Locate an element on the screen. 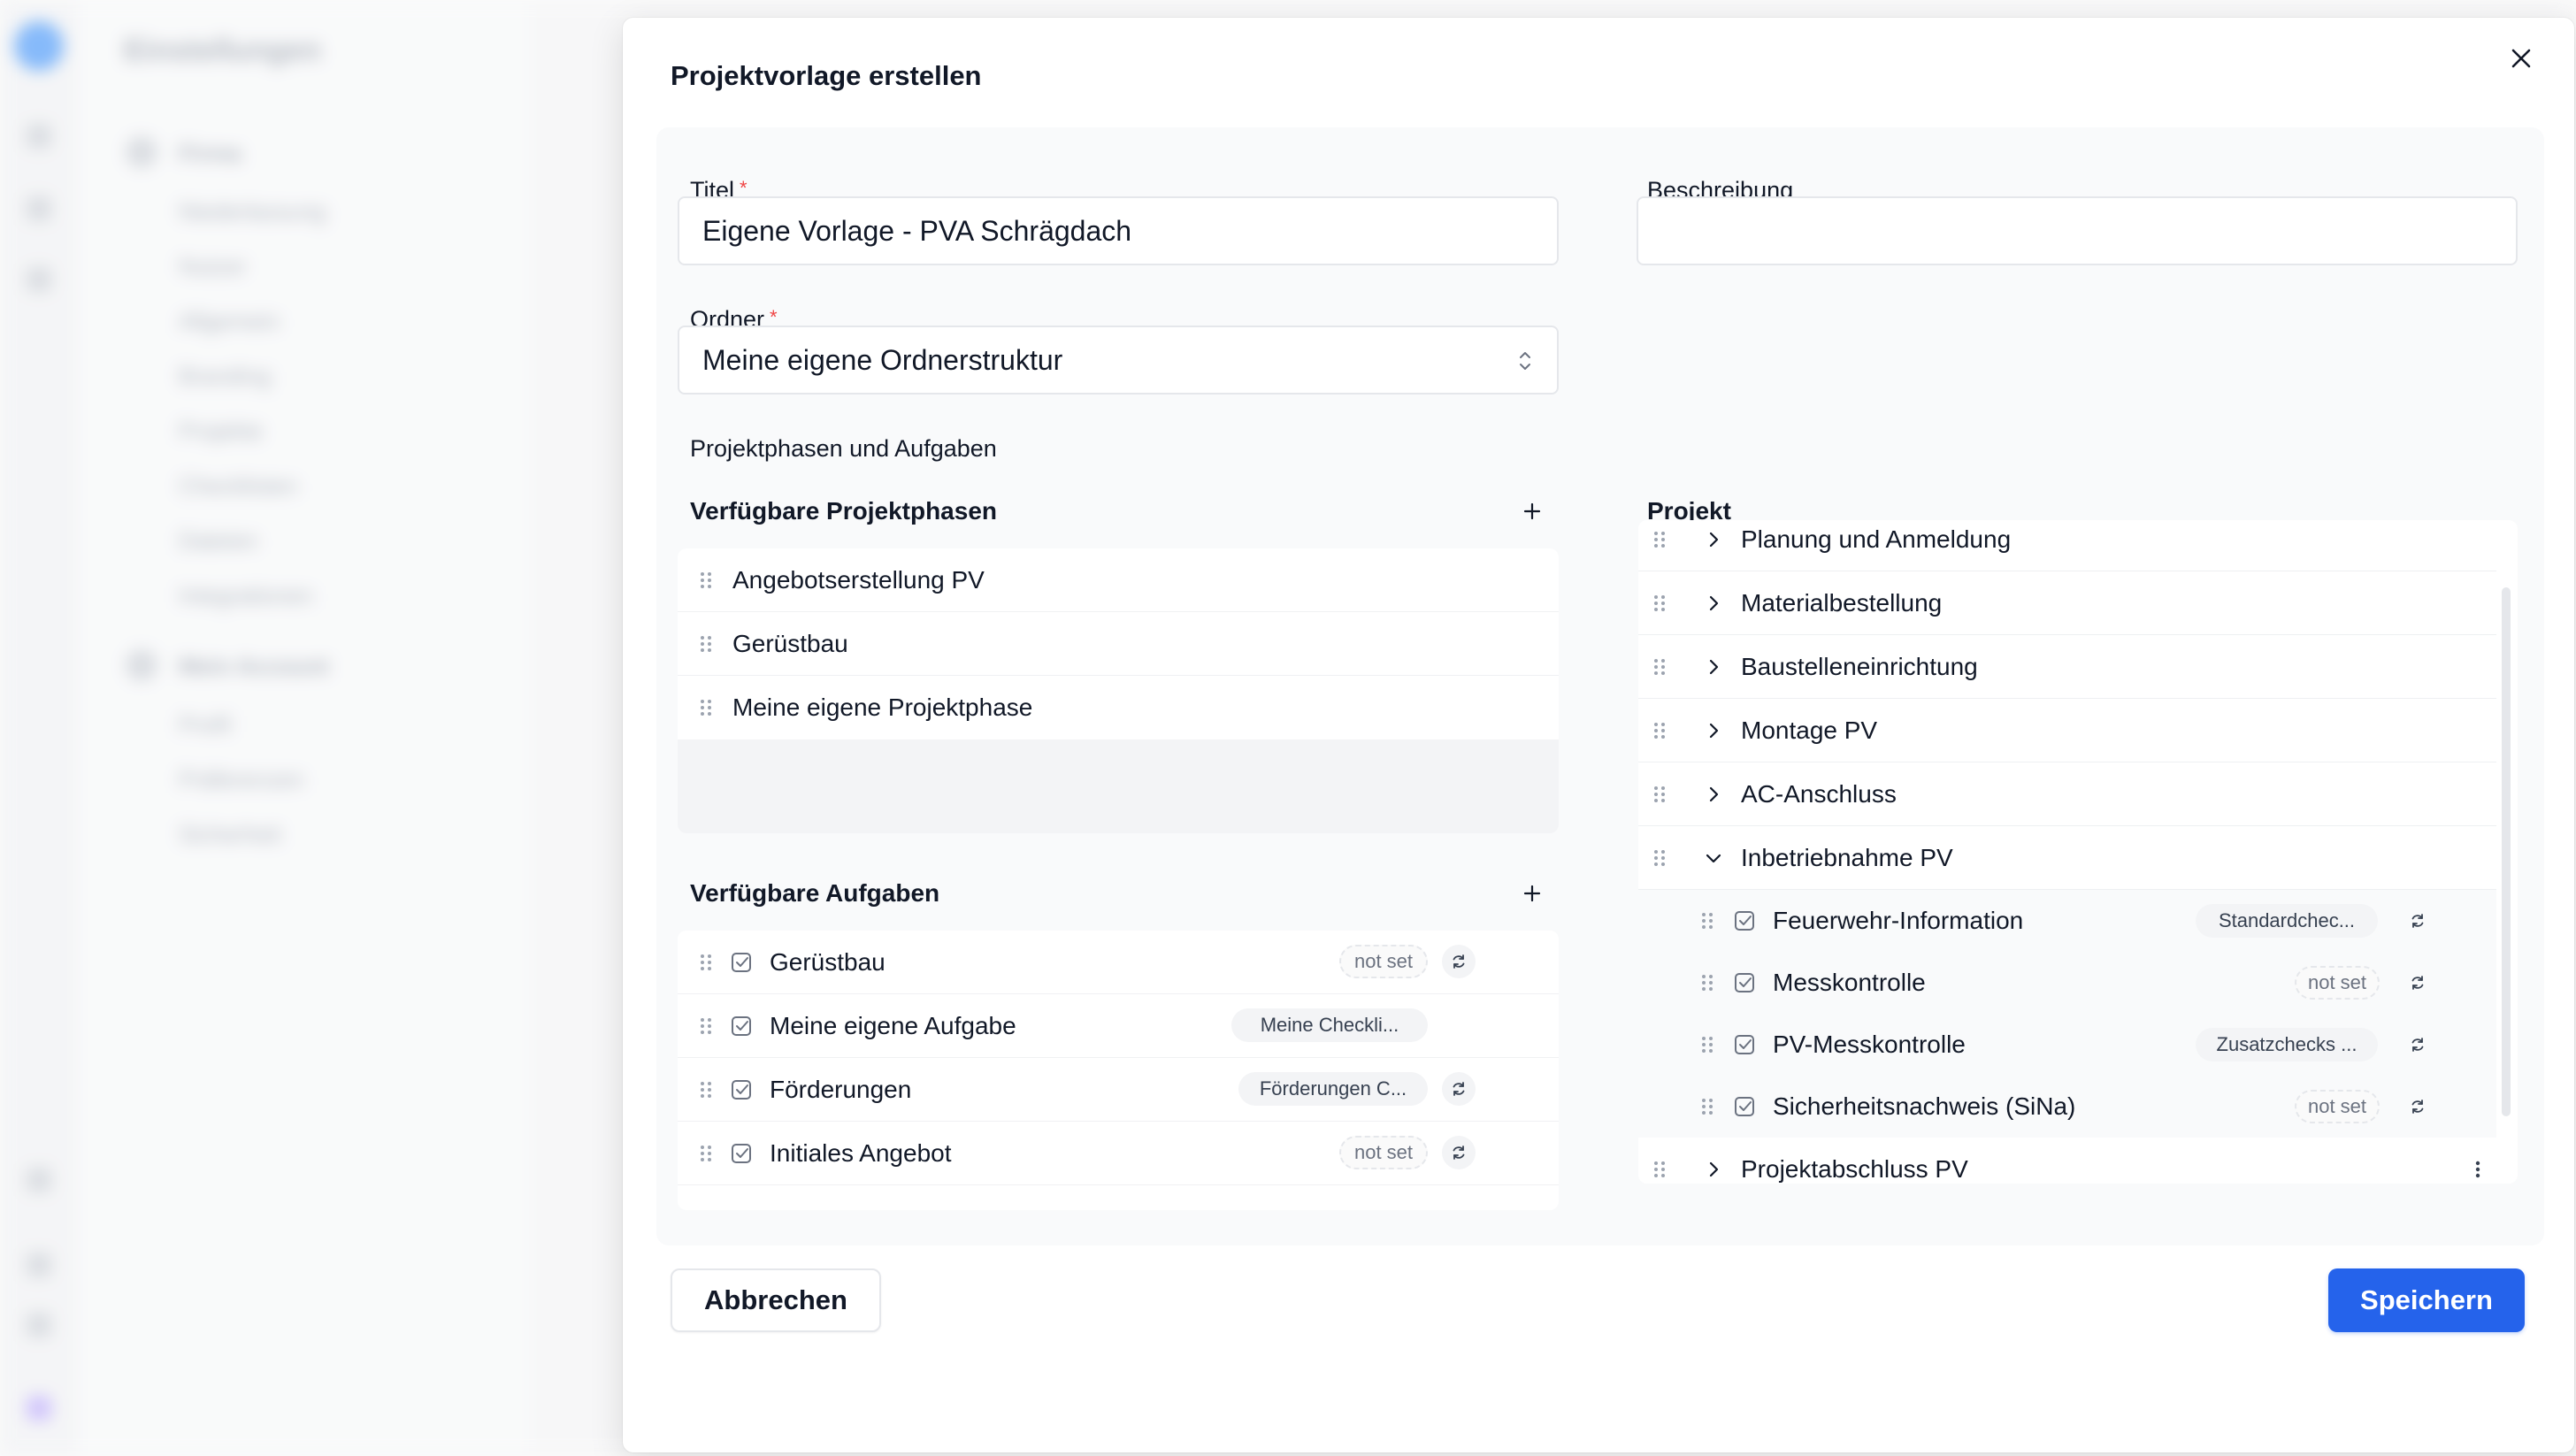  task-item-label: Meine eigene Aufgabe is located at coordinates (893, 1025).